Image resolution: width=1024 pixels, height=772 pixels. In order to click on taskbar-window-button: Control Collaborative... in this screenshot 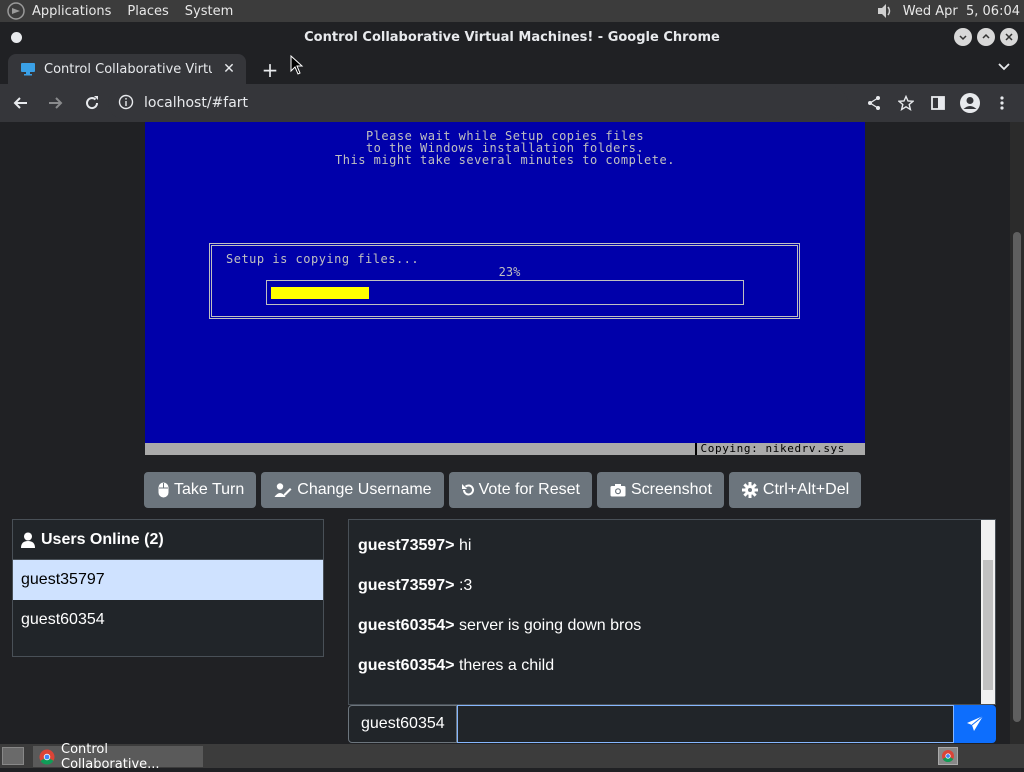, I will do `click(118, 757)`.